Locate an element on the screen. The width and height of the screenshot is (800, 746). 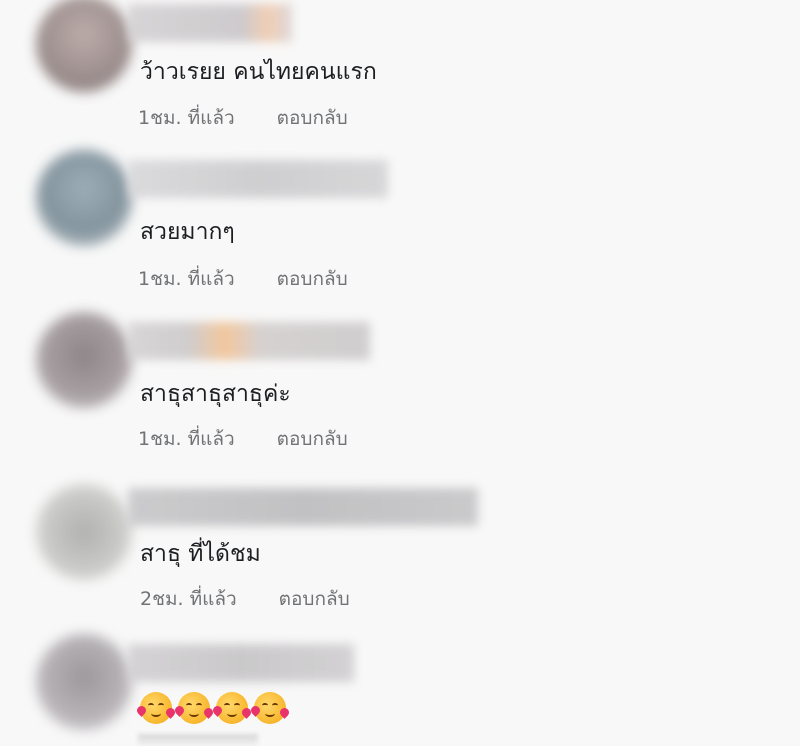
comment-time: 2ชม. ที่แล้ว is located at coordinates (188, 599).